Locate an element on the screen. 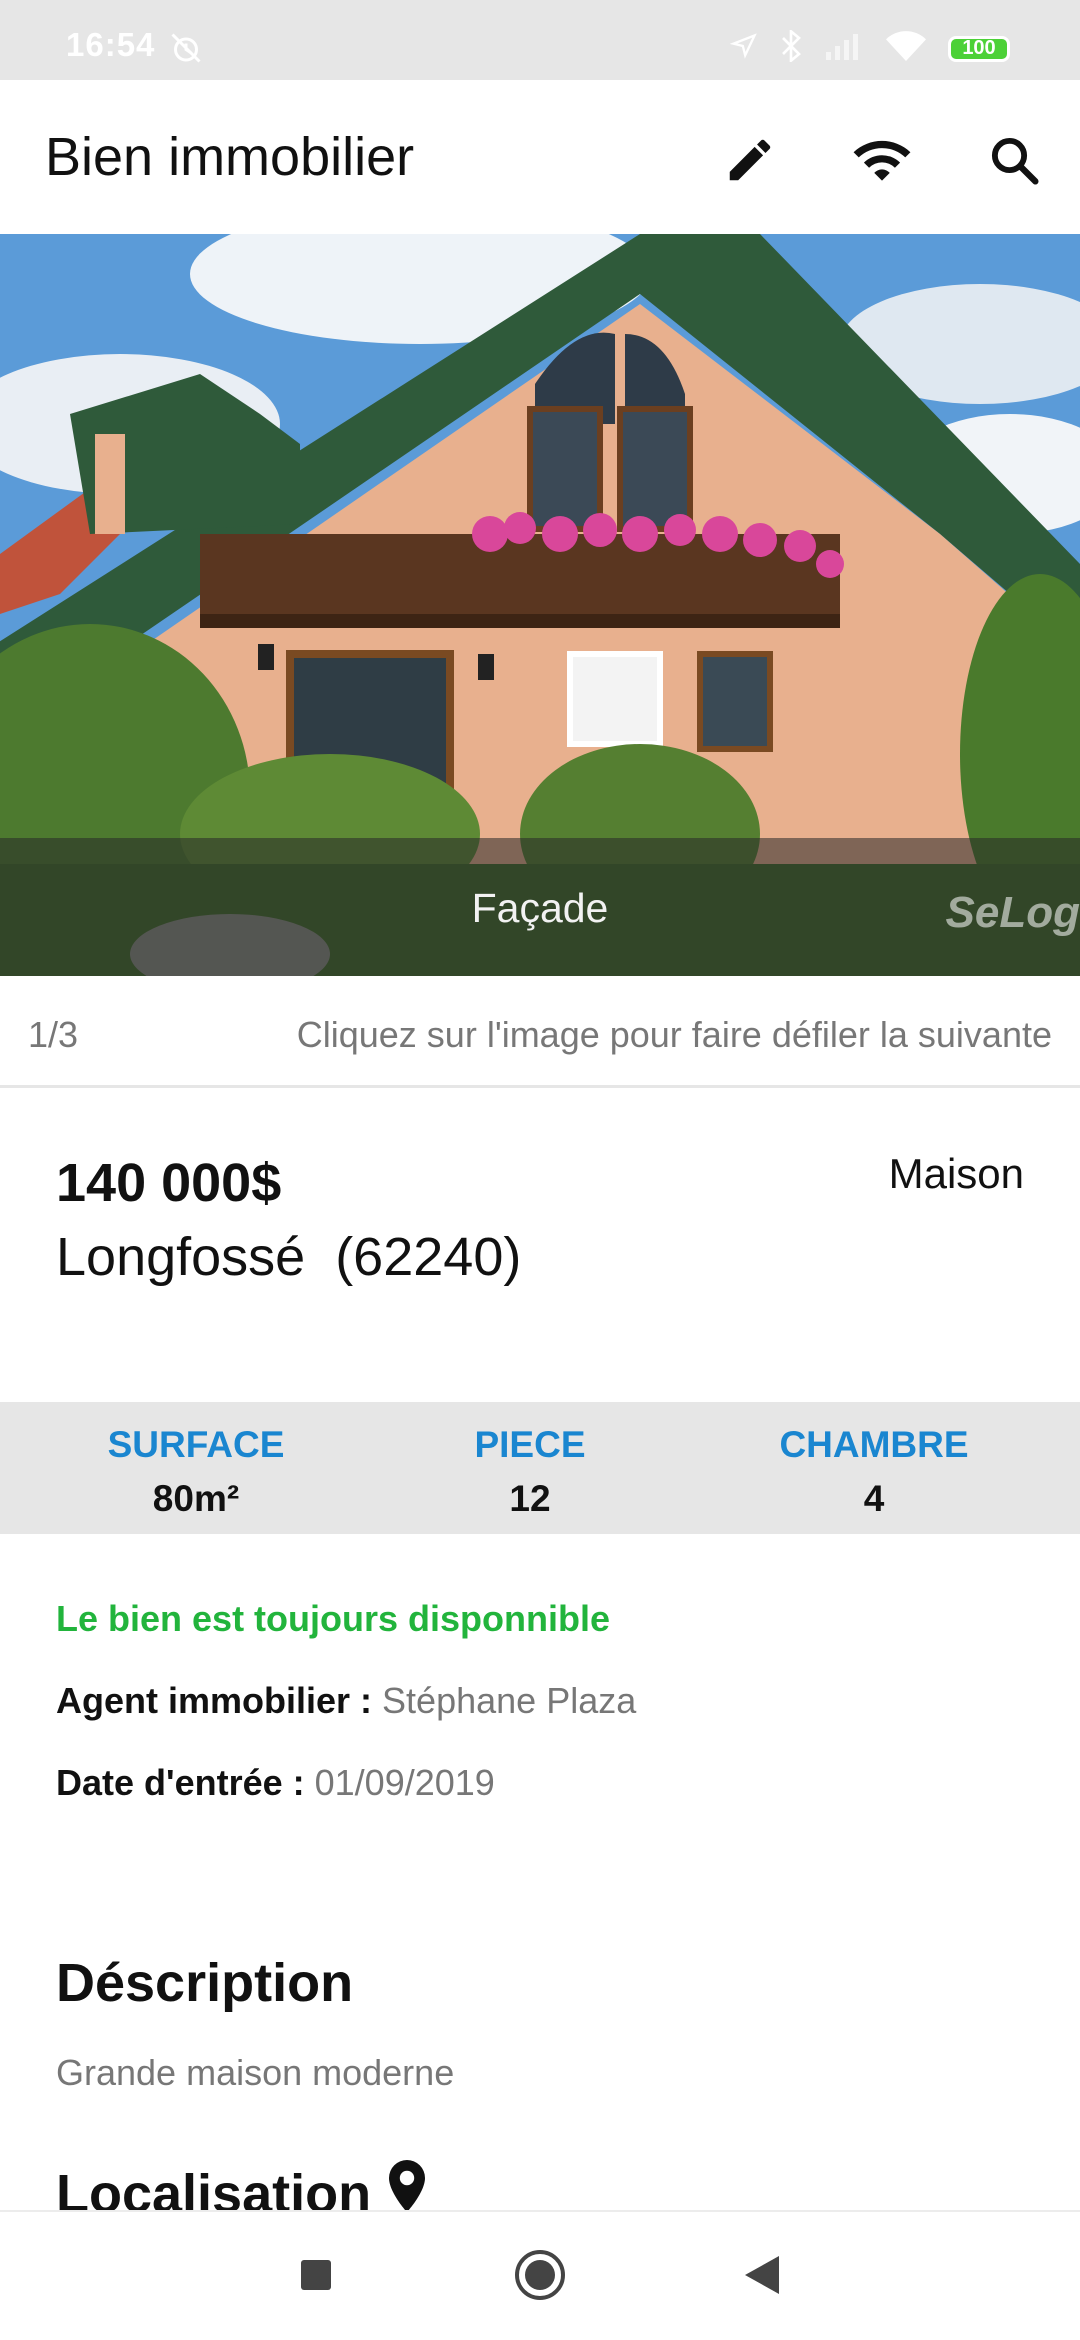 Image resolution: width=1080 pixels, height=2340 pixels. recents-square-icon is located at coordinates (316, 2277).